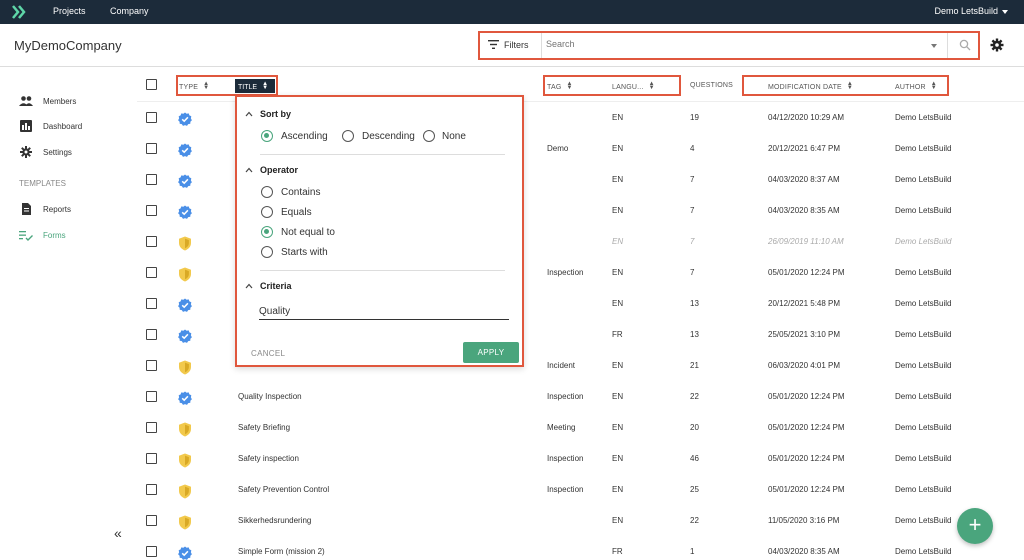  What do you see at coordinates (348, 136) in the screenshot?
I see `radio-descending` at bounding box center [348, 136].